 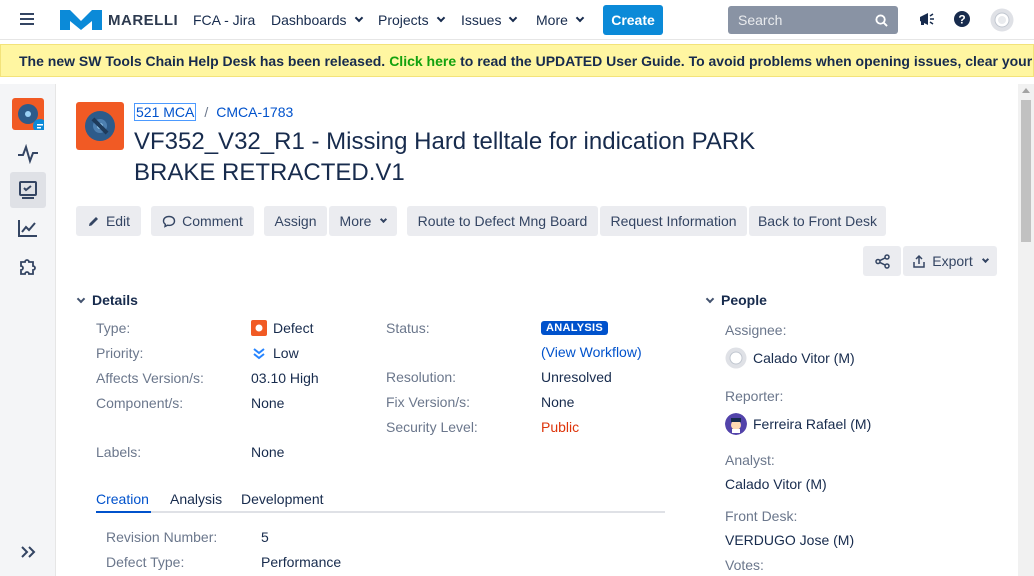 I want to click on sidebar-project-avatar, so click(x=28, y=114).